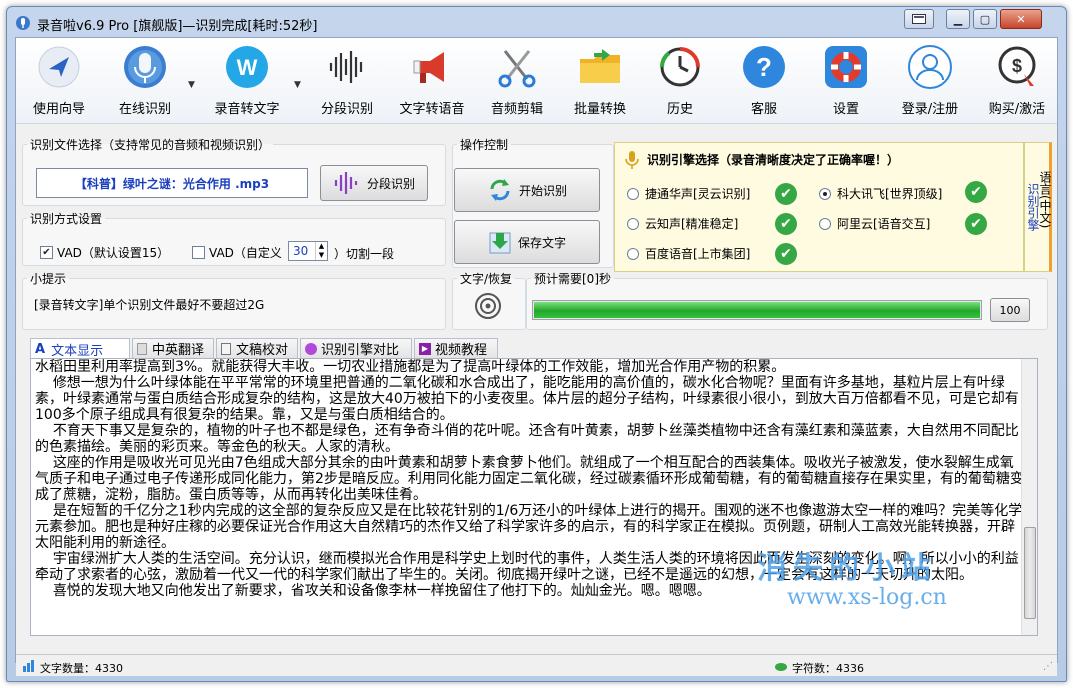 Image resolution: width=1073 pixels, height=688 pixels. What do you see at coordinates (599, 109) in the screenshot?
I see `toolbar-batch-convert-label: 批量转换` at bounding box center [599, 109].